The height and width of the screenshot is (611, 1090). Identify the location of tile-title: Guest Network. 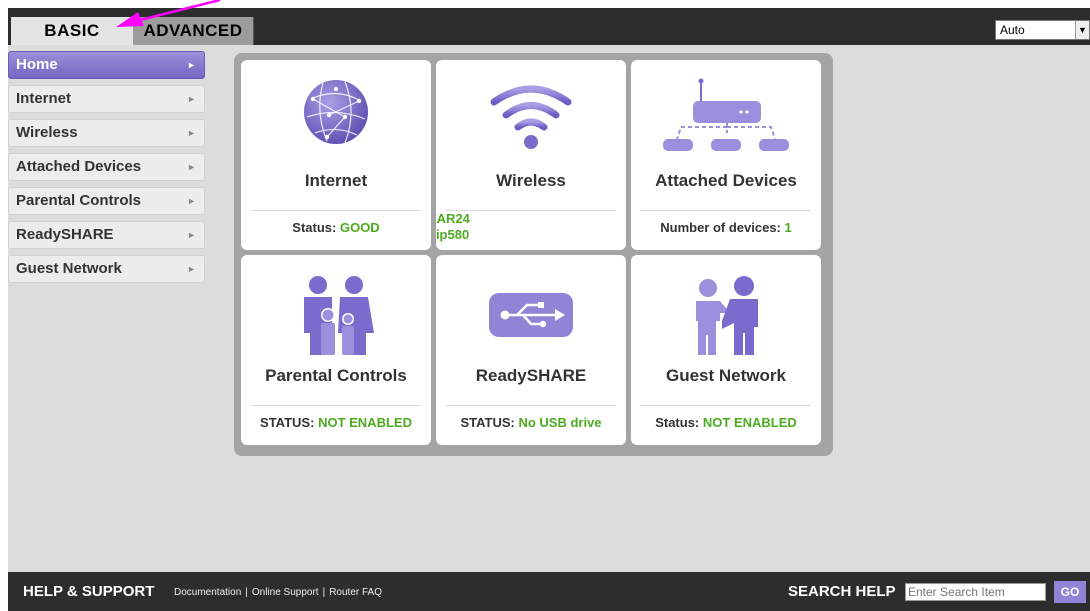
(726, 375).